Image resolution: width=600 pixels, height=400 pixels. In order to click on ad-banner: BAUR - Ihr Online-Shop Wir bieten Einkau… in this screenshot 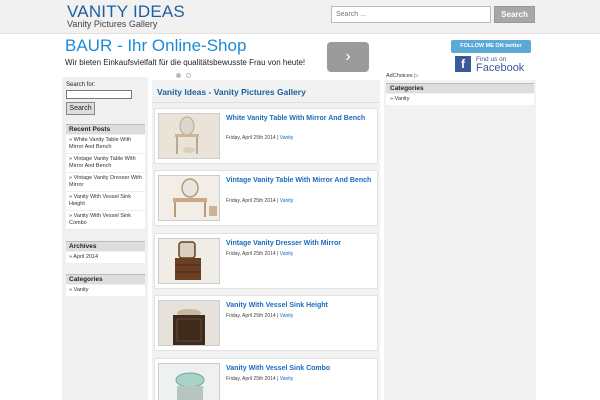, I will do `click(222, 55)`.